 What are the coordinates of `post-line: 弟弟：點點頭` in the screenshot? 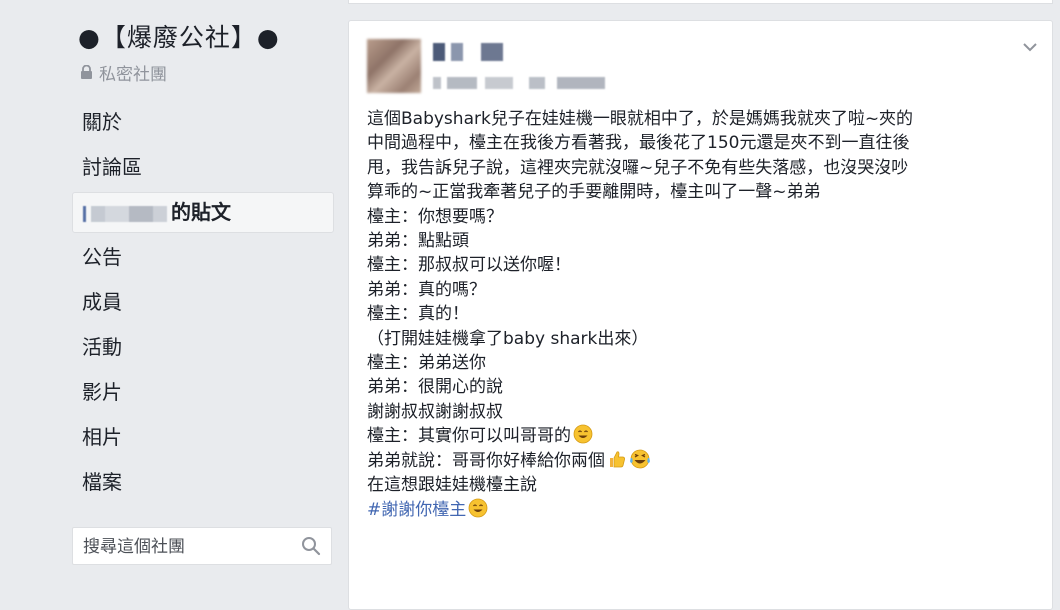 It's located at (418, 241).